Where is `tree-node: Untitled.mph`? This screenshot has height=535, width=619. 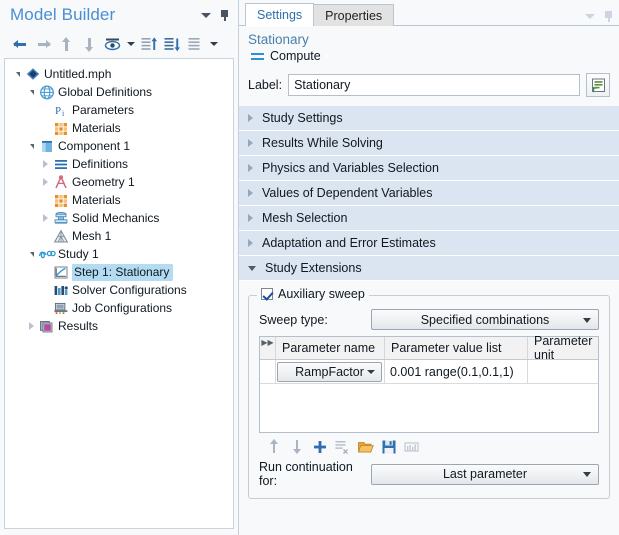 tree-node: Untitled.mph is located at coordinates (119, 74).